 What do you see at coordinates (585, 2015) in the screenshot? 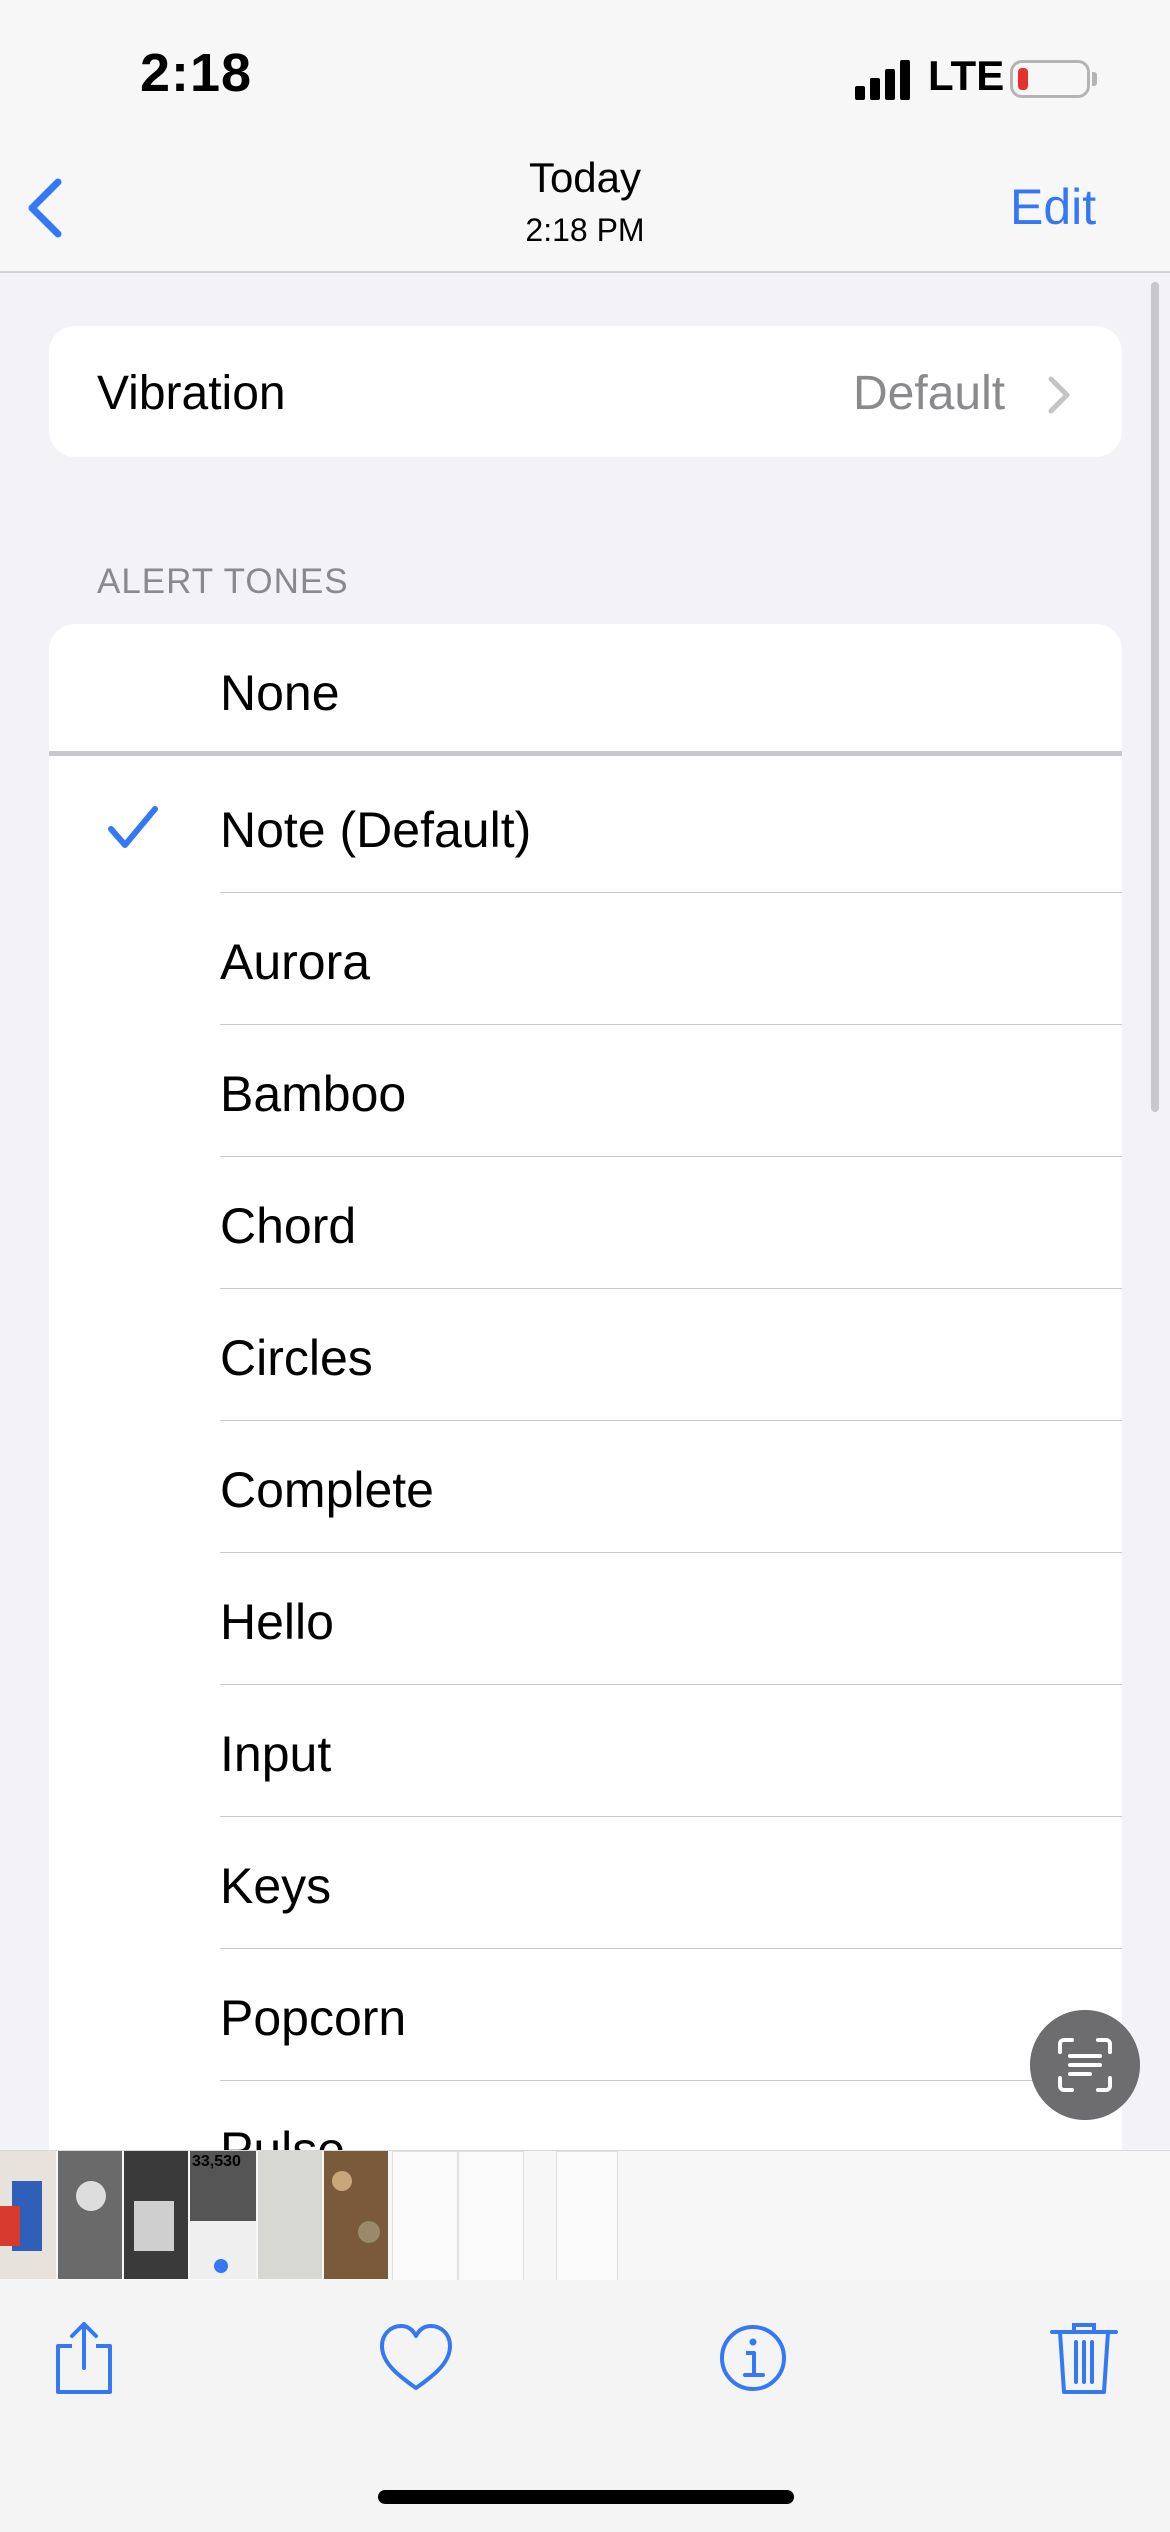
I see `tone-row-popcorn: Popcorn` at bounding box center [585, 2015].